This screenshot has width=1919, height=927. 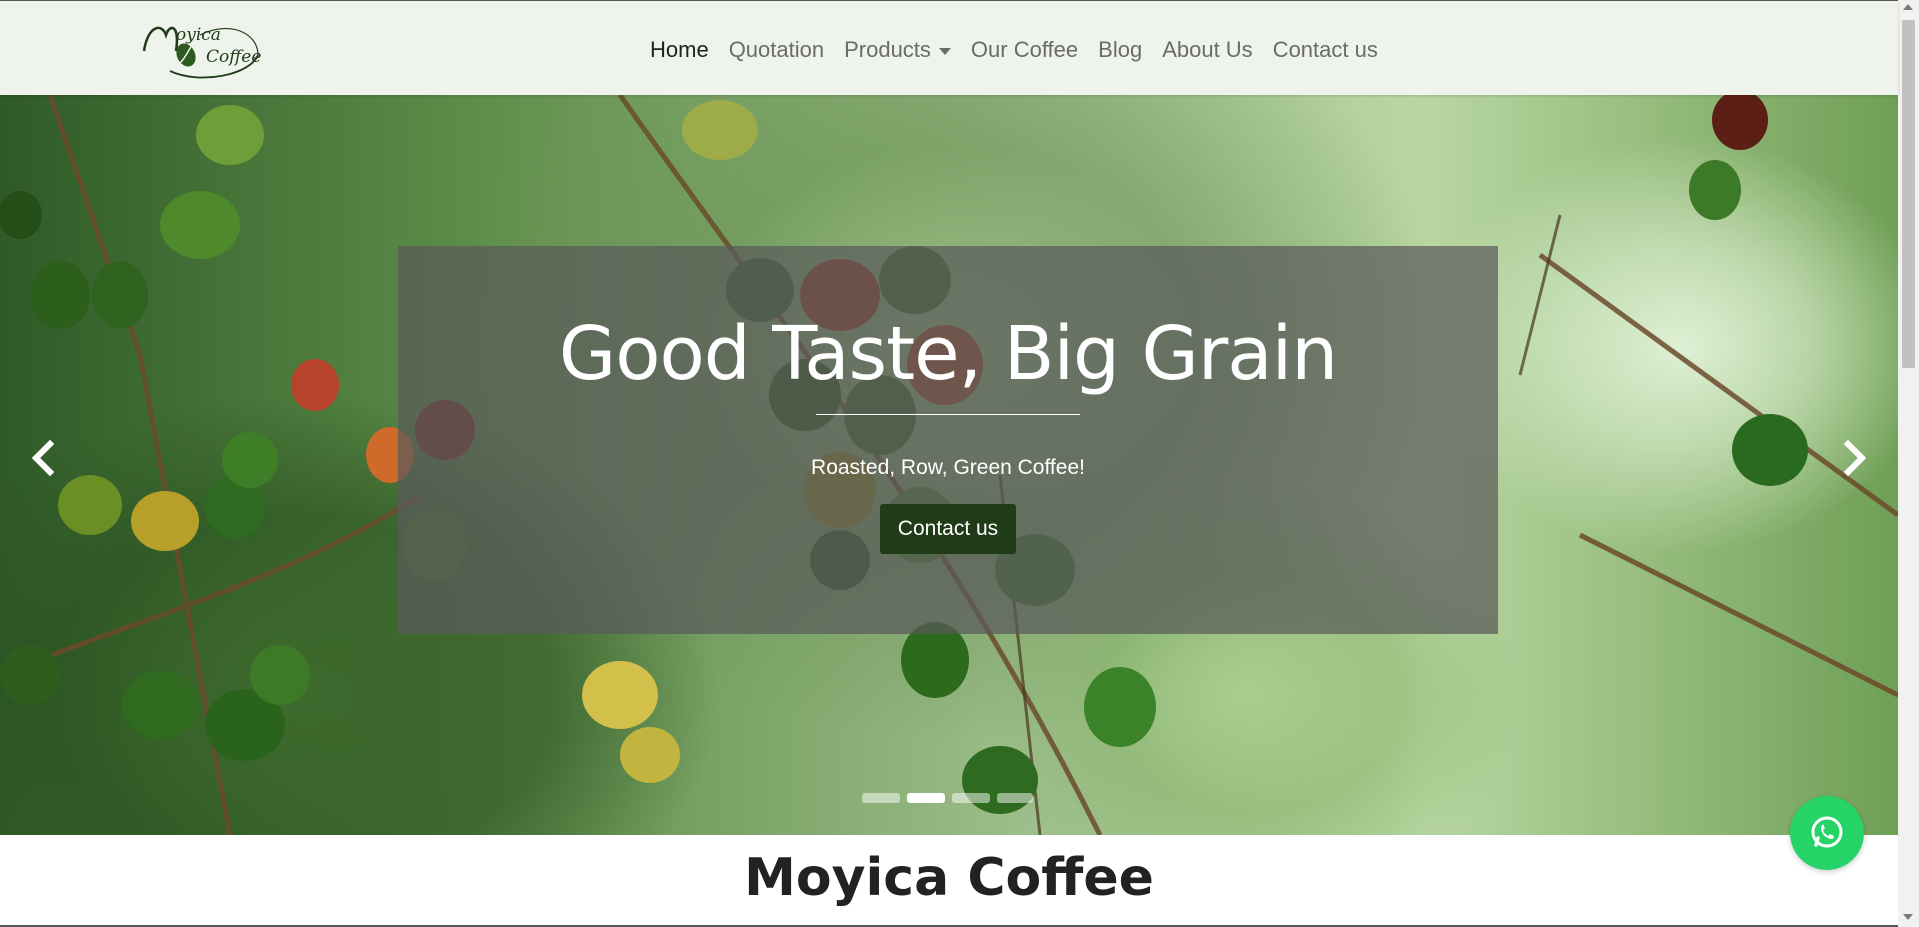 What do you see at coordinates (679, 50) in the screenshot?
I see `nav-item-home: Home` at bounding box center [679, 50].